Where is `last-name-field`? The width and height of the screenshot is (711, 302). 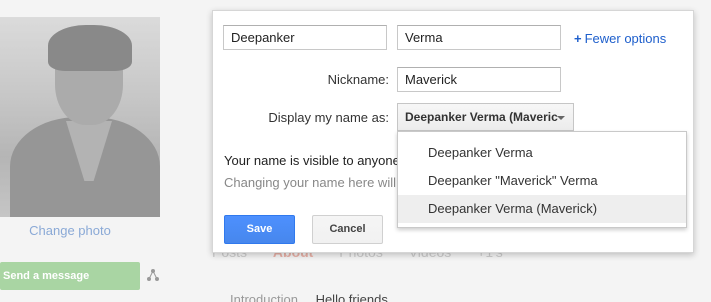
last-name-field is located at coordinates (479, 37).